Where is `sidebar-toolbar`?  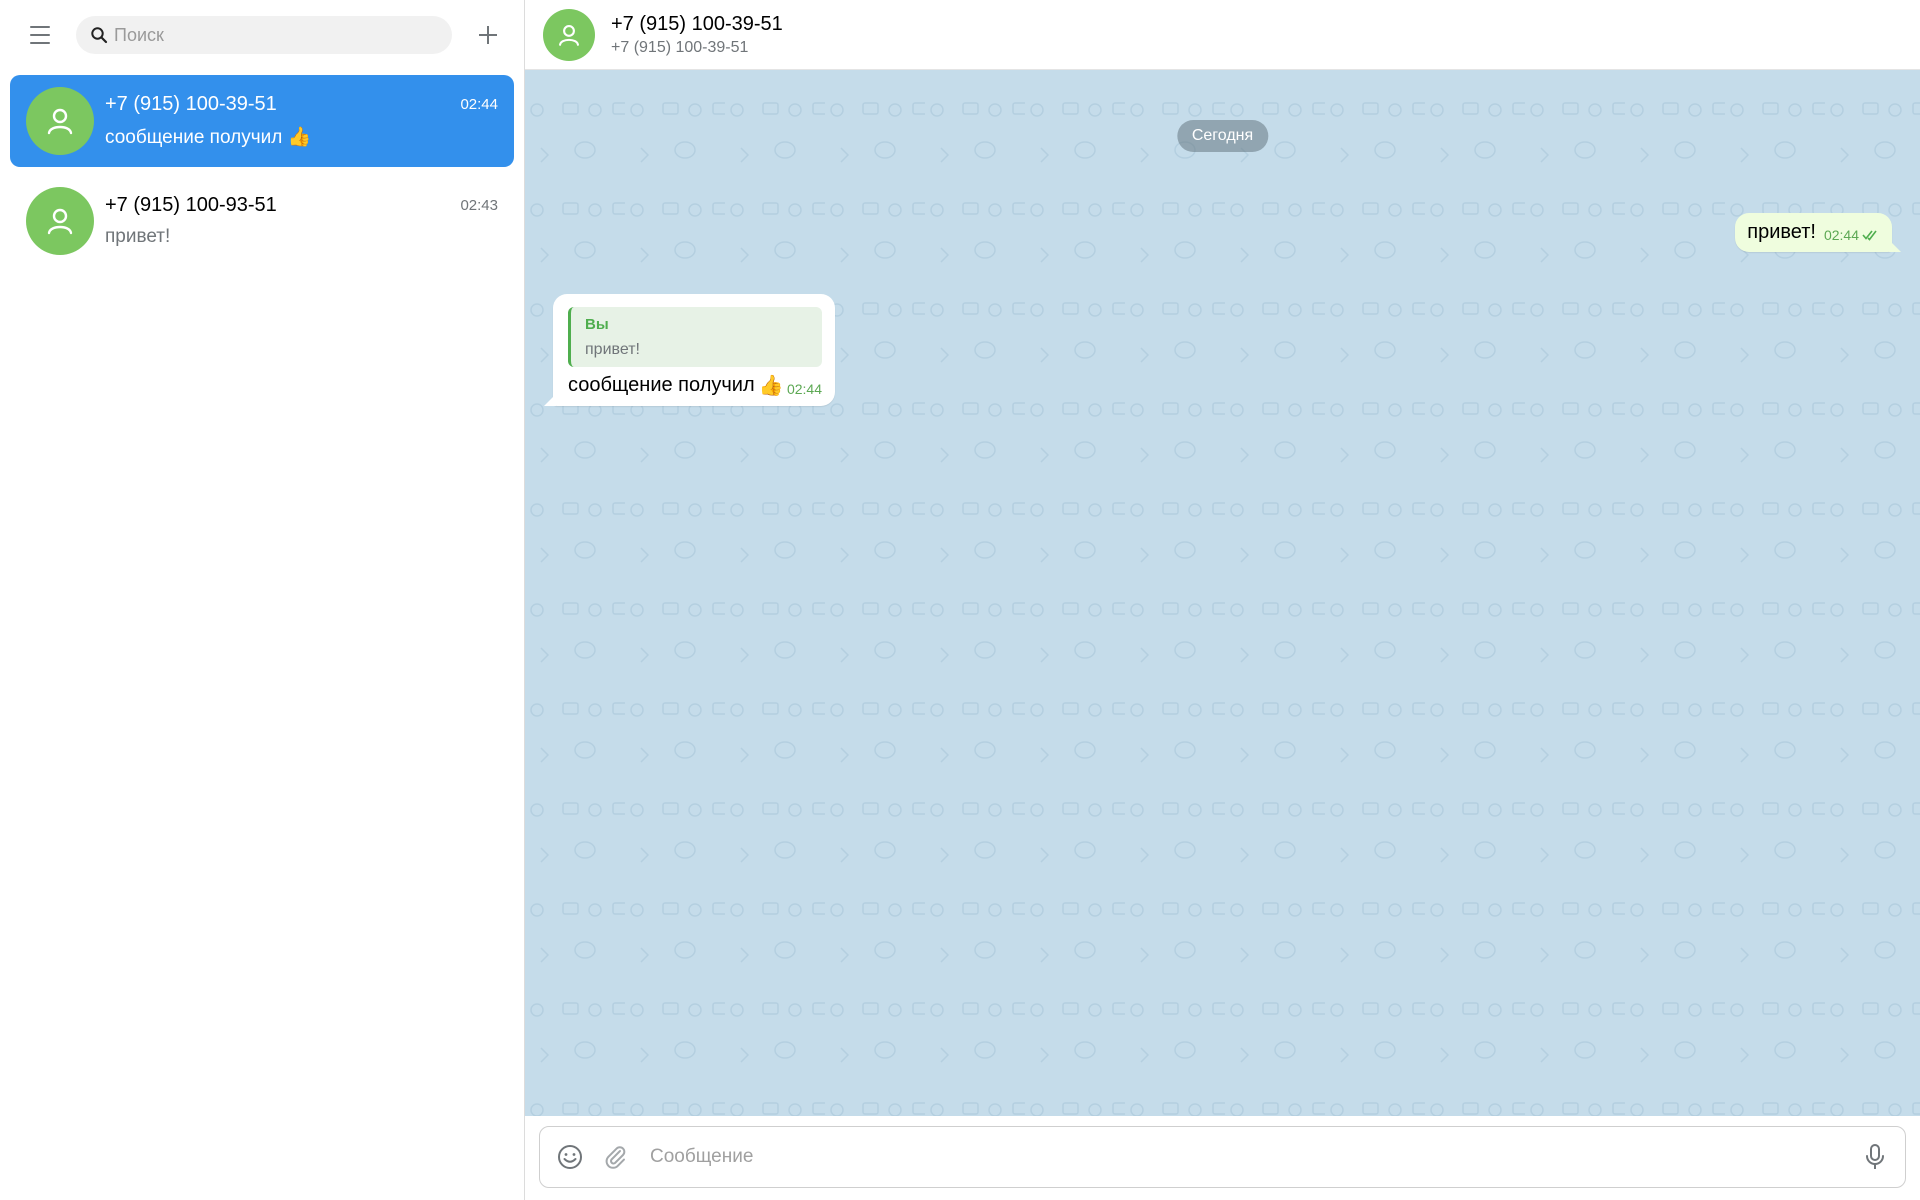 sidebar-toolbar is located at coordinates (262, 35).